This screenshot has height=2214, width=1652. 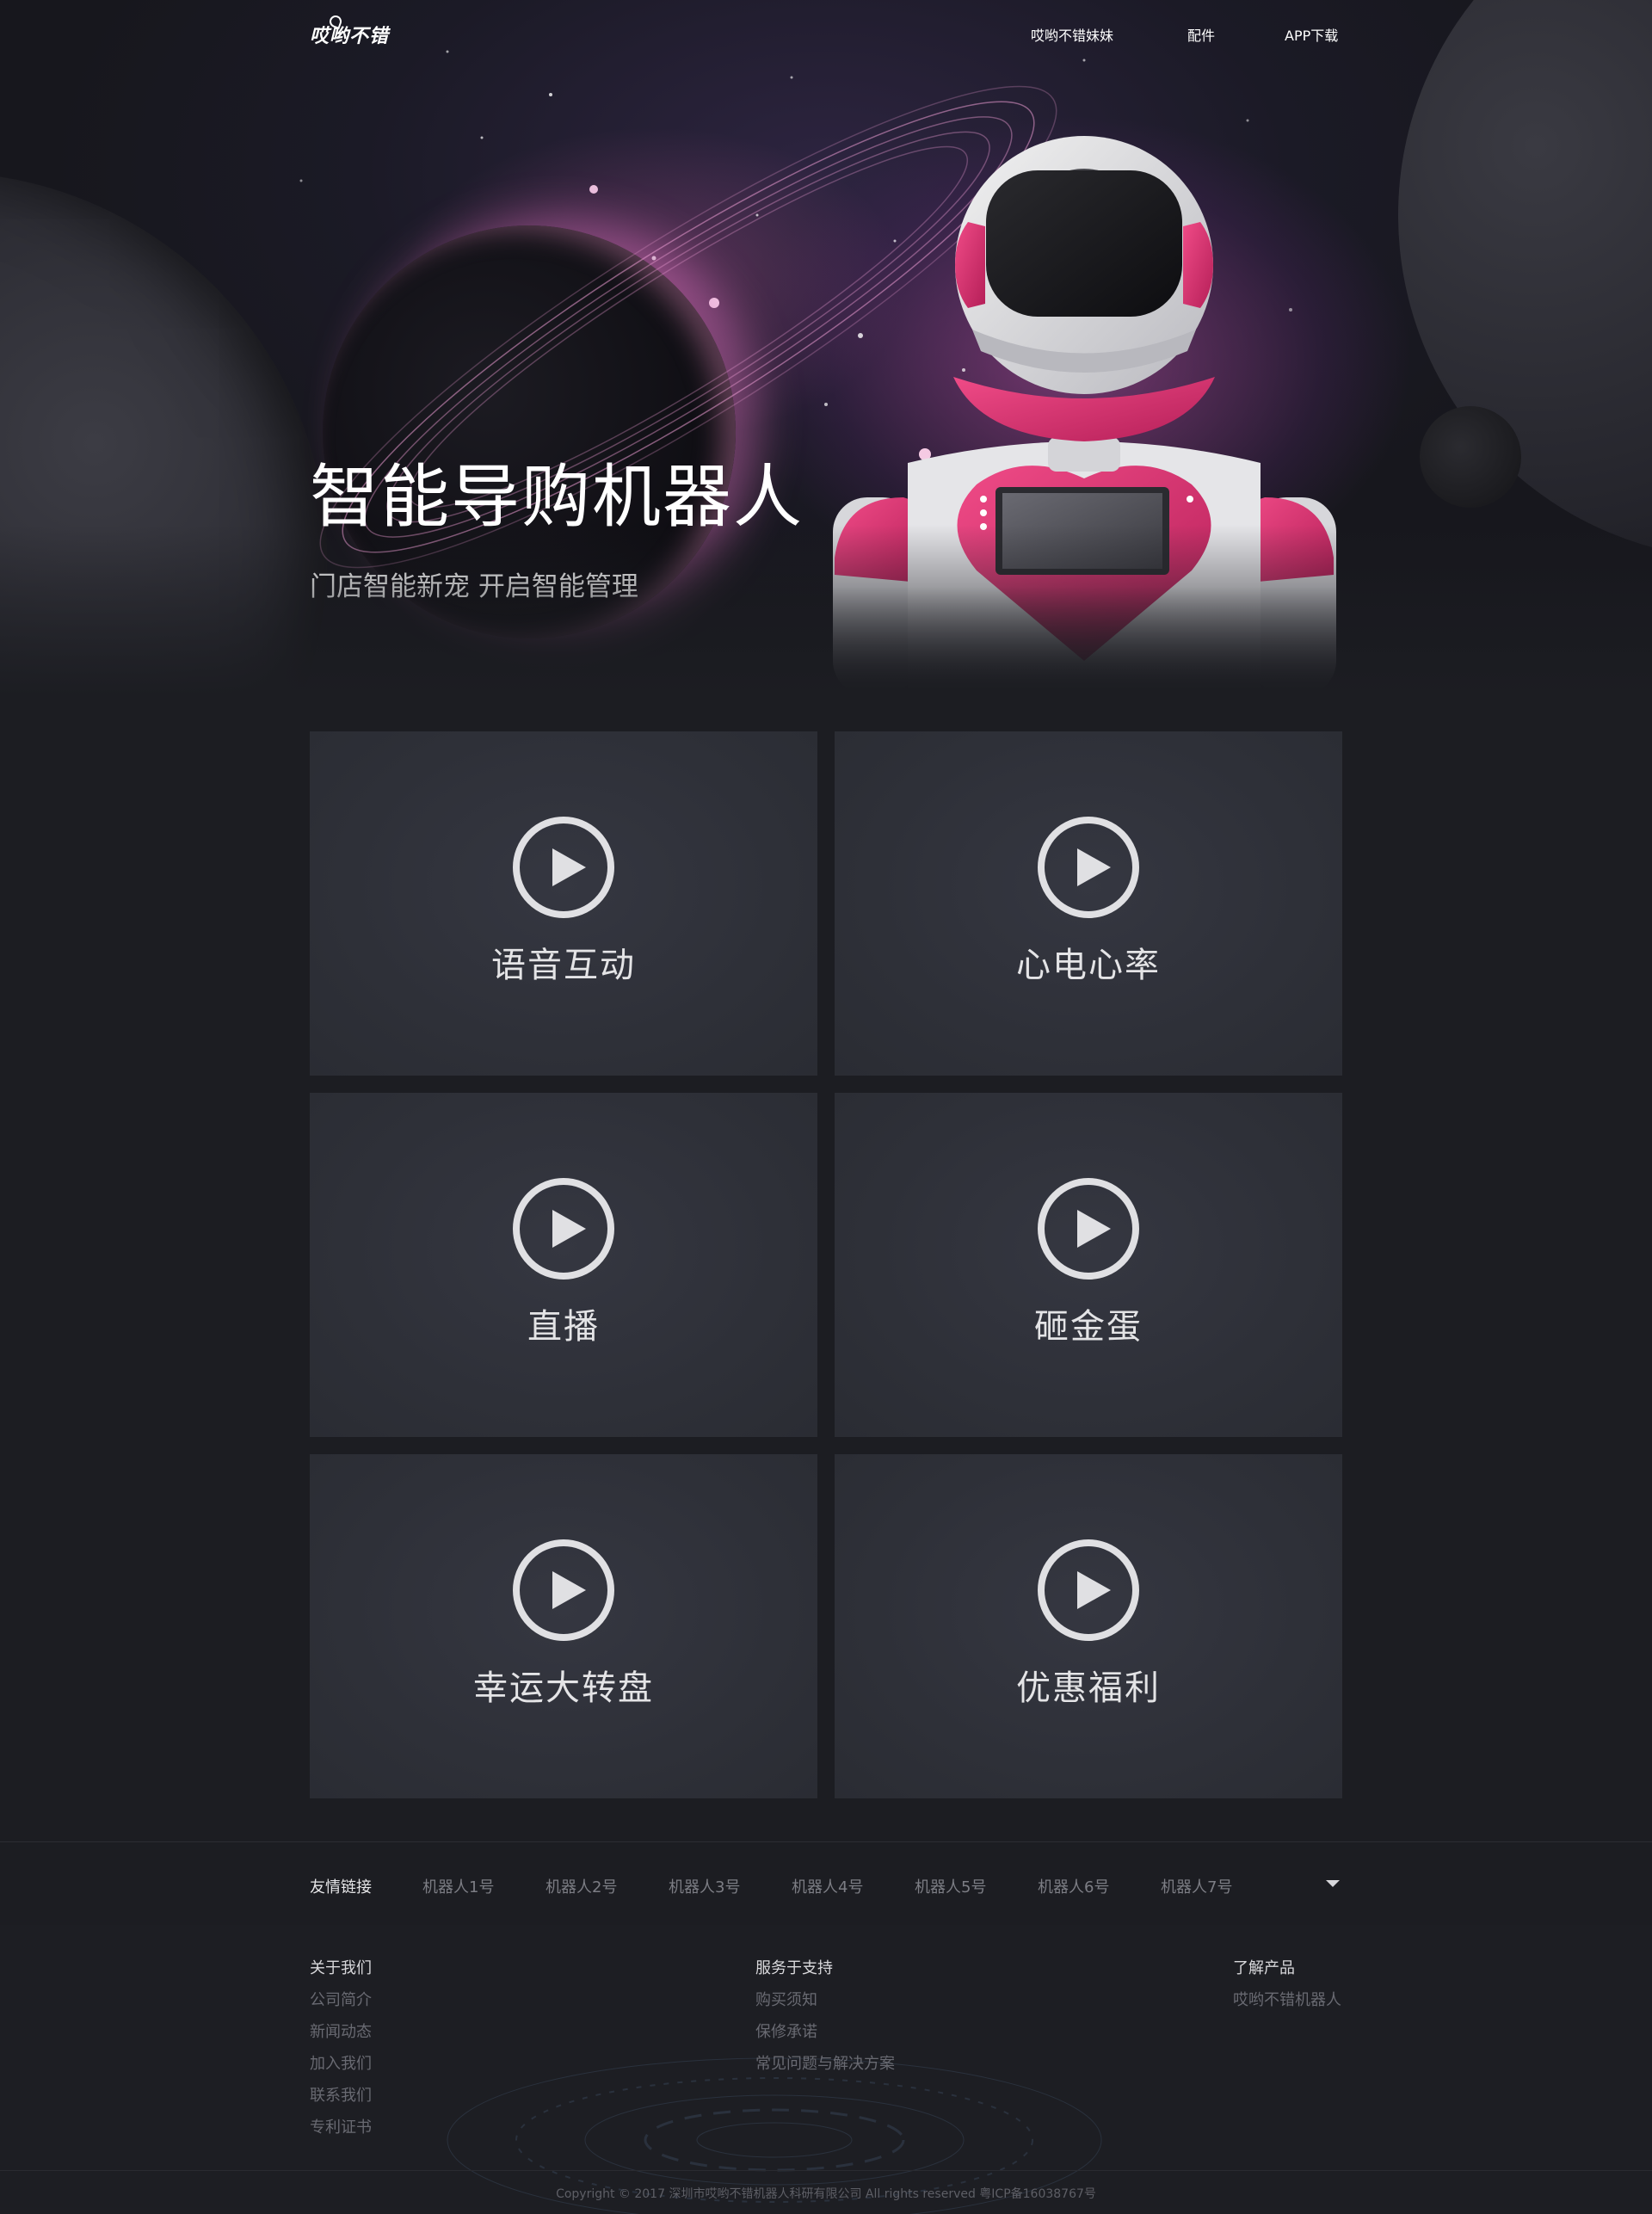 I want to click on friend-link-item: 机器人6号, so click(x=1073, y=1886).